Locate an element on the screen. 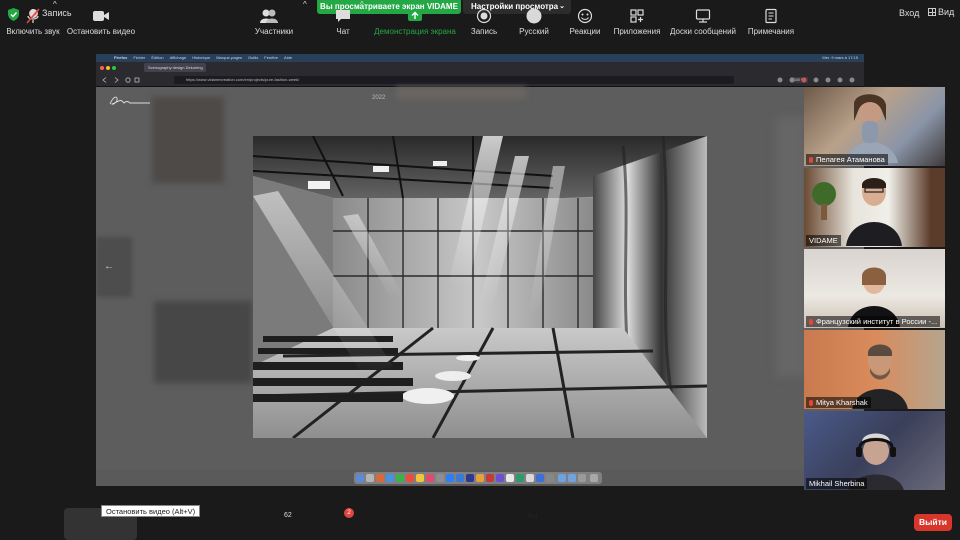 This screenshot has height=540, width=960. mac-clock: Mer. 9 mars à 17:15 is located at coordinates (840, 57).